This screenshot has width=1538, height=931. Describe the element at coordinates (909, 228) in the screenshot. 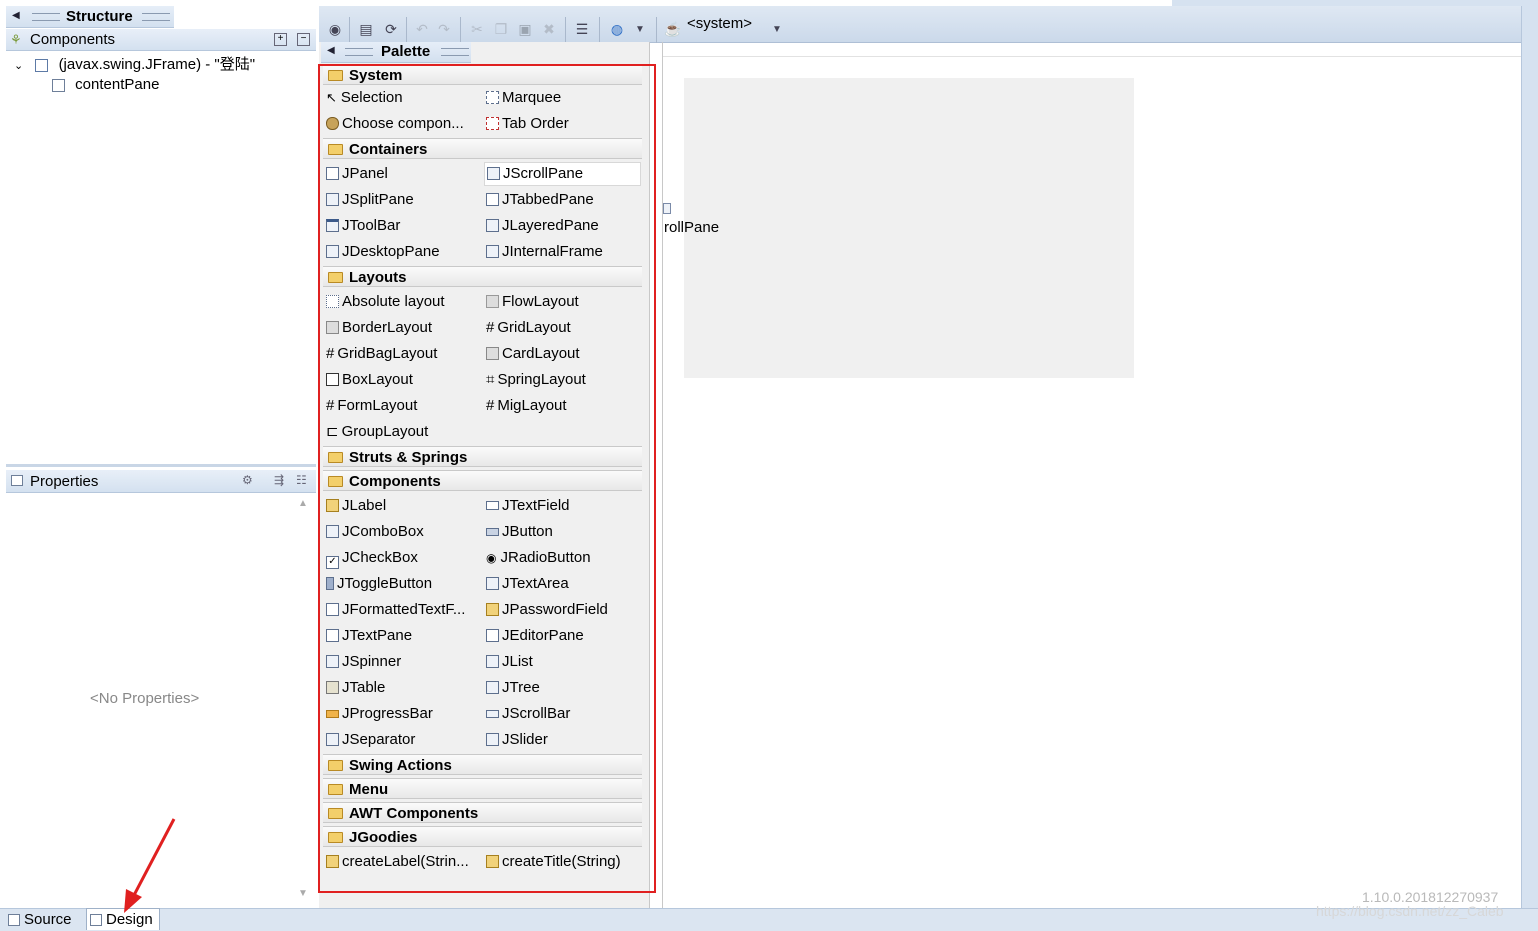

I see `design-frame-preview` at that location.